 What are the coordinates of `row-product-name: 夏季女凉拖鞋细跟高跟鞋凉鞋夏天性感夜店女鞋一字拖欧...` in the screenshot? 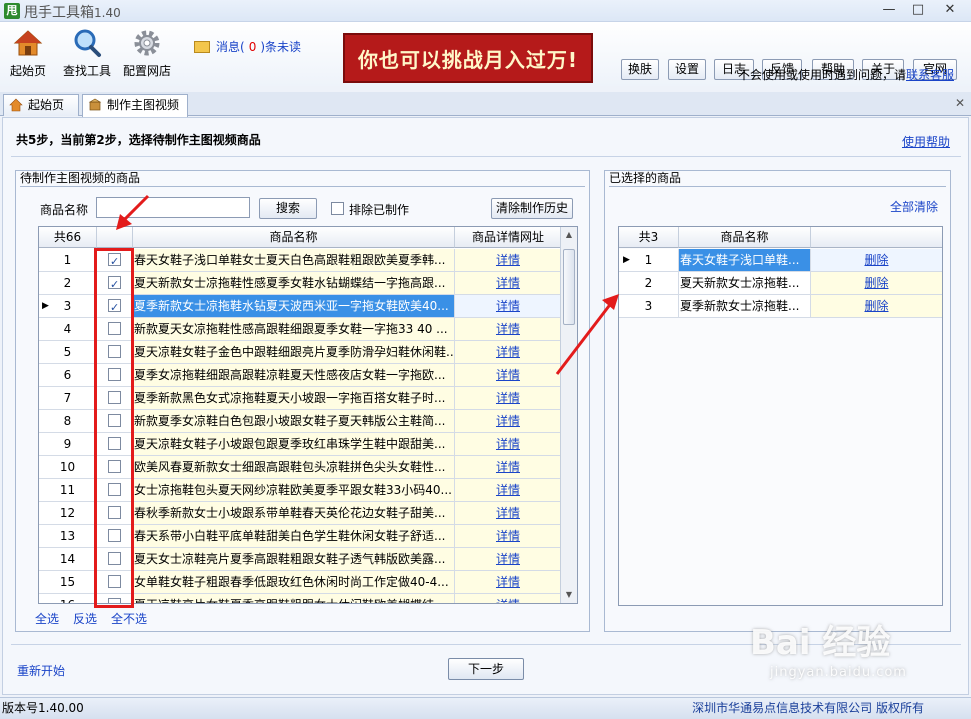 It's located at (294, 375).